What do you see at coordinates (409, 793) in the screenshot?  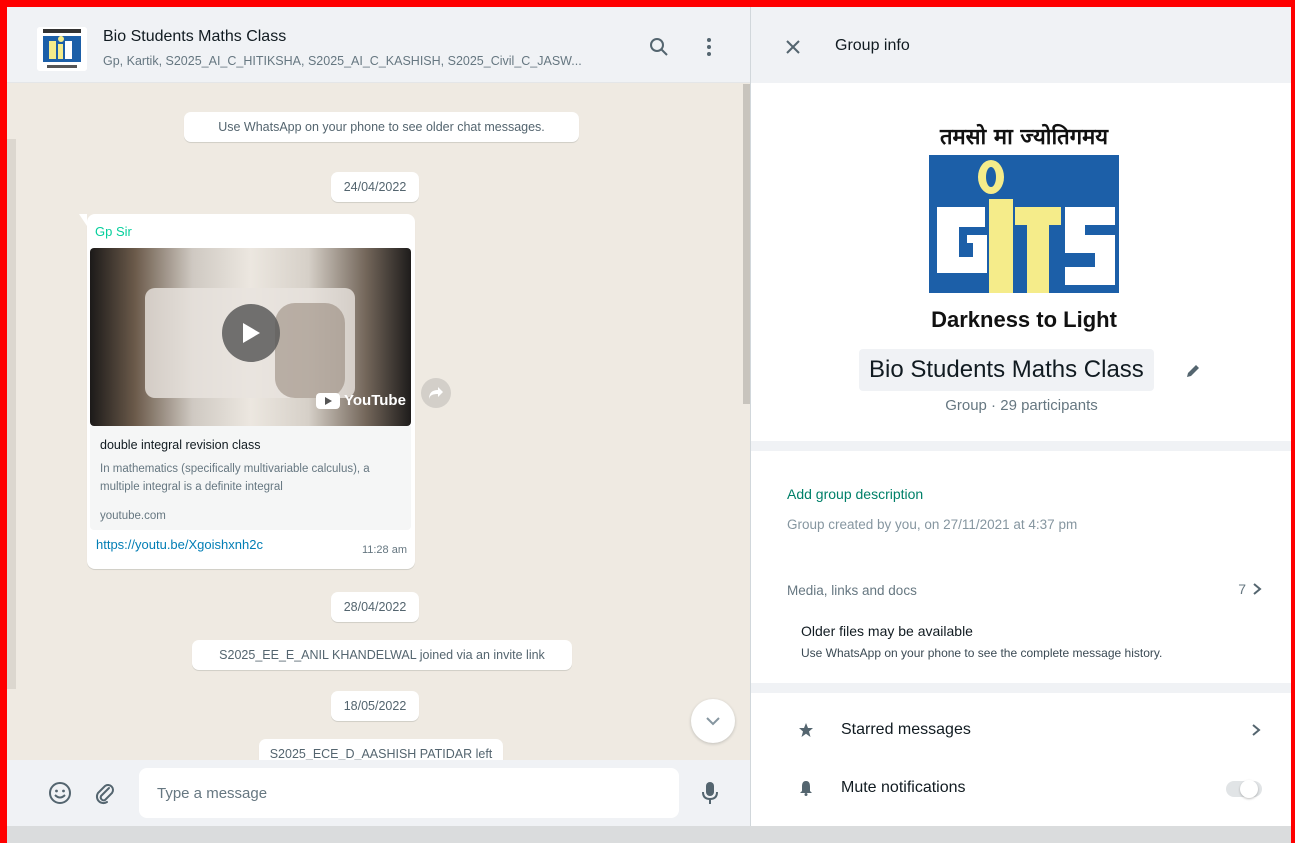 I see `message-input` at bounding box center [409, 793].